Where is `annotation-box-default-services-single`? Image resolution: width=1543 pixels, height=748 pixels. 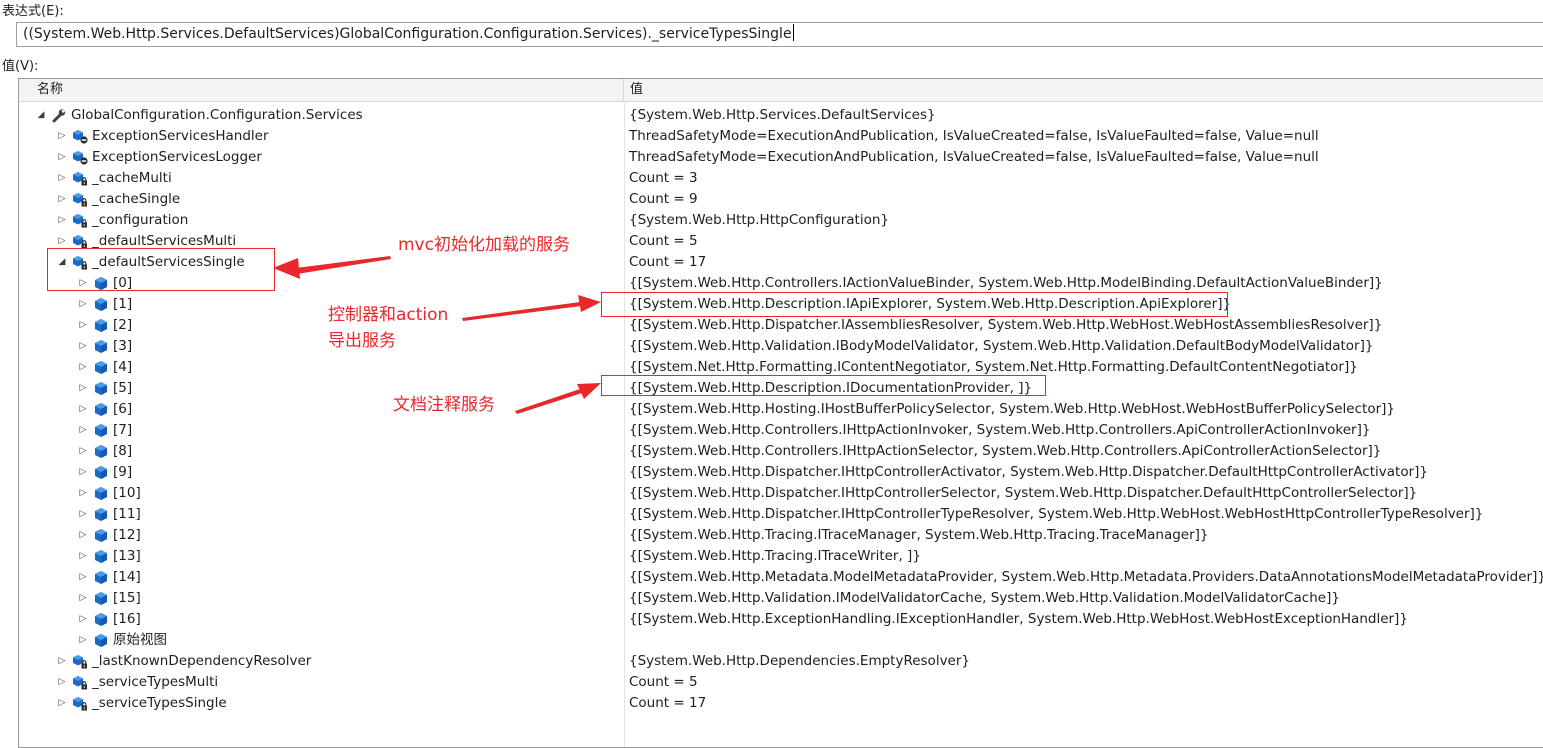
annotation-box-default-services-single is located at coordinates (161, 269).